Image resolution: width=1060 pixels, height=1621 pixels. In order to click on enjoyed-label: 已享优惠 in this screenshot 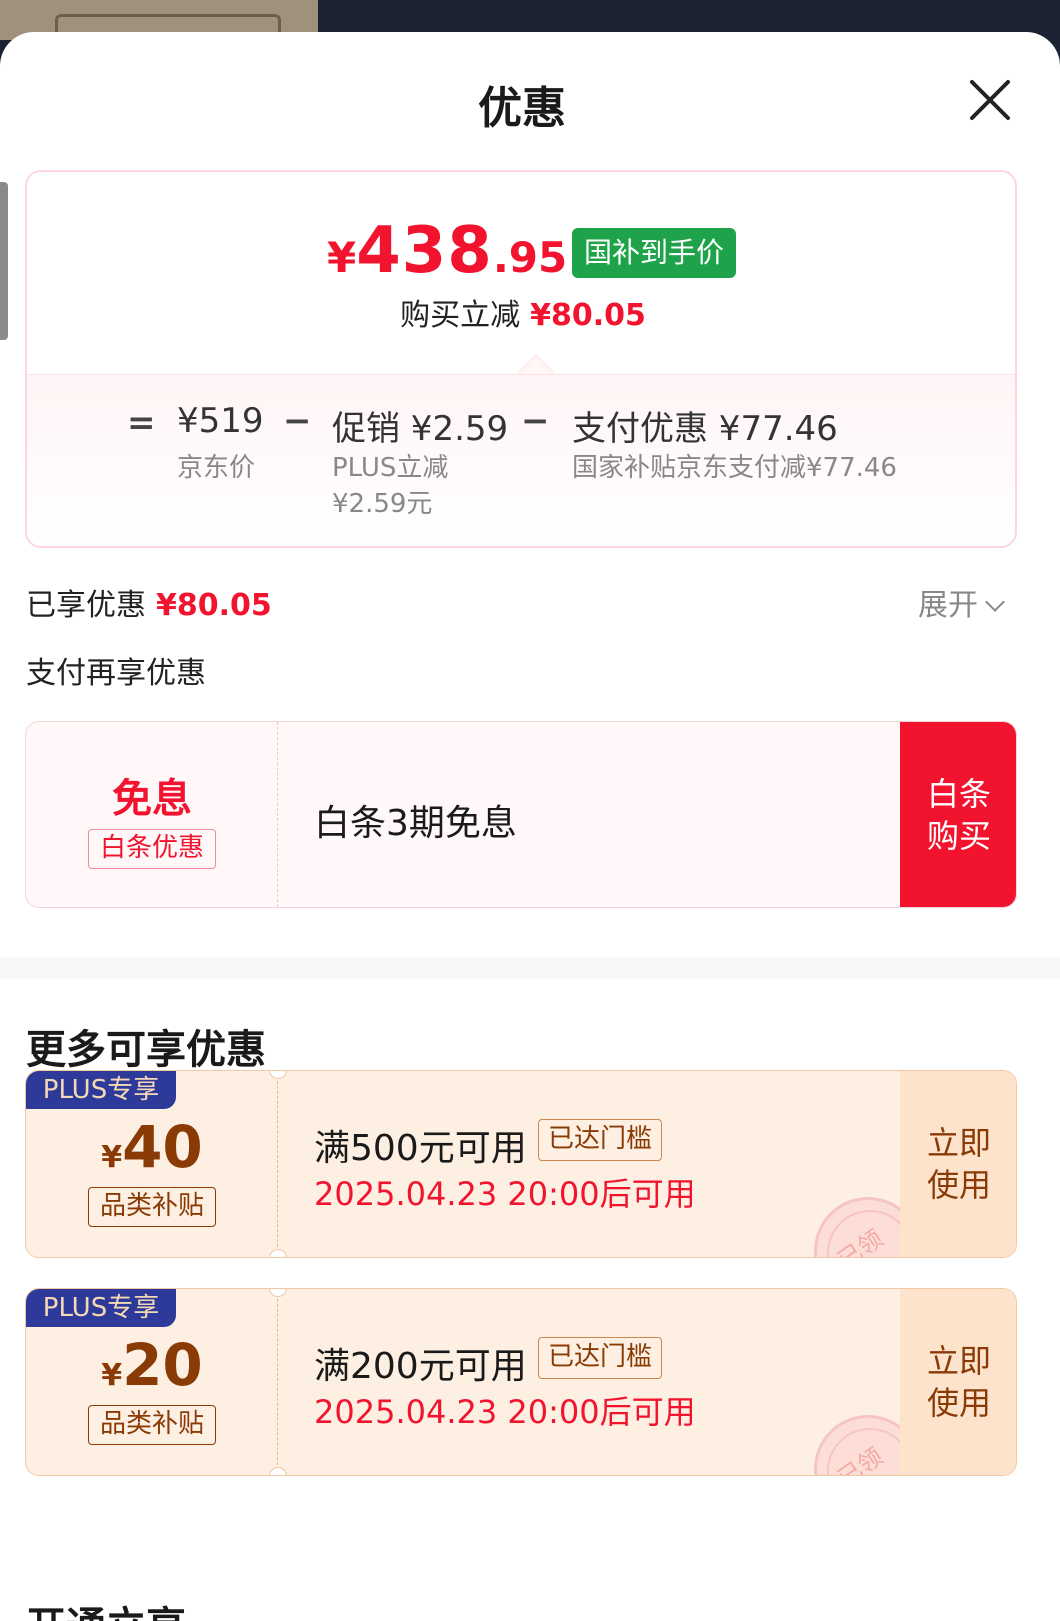, I will do `click(86, 605)`.